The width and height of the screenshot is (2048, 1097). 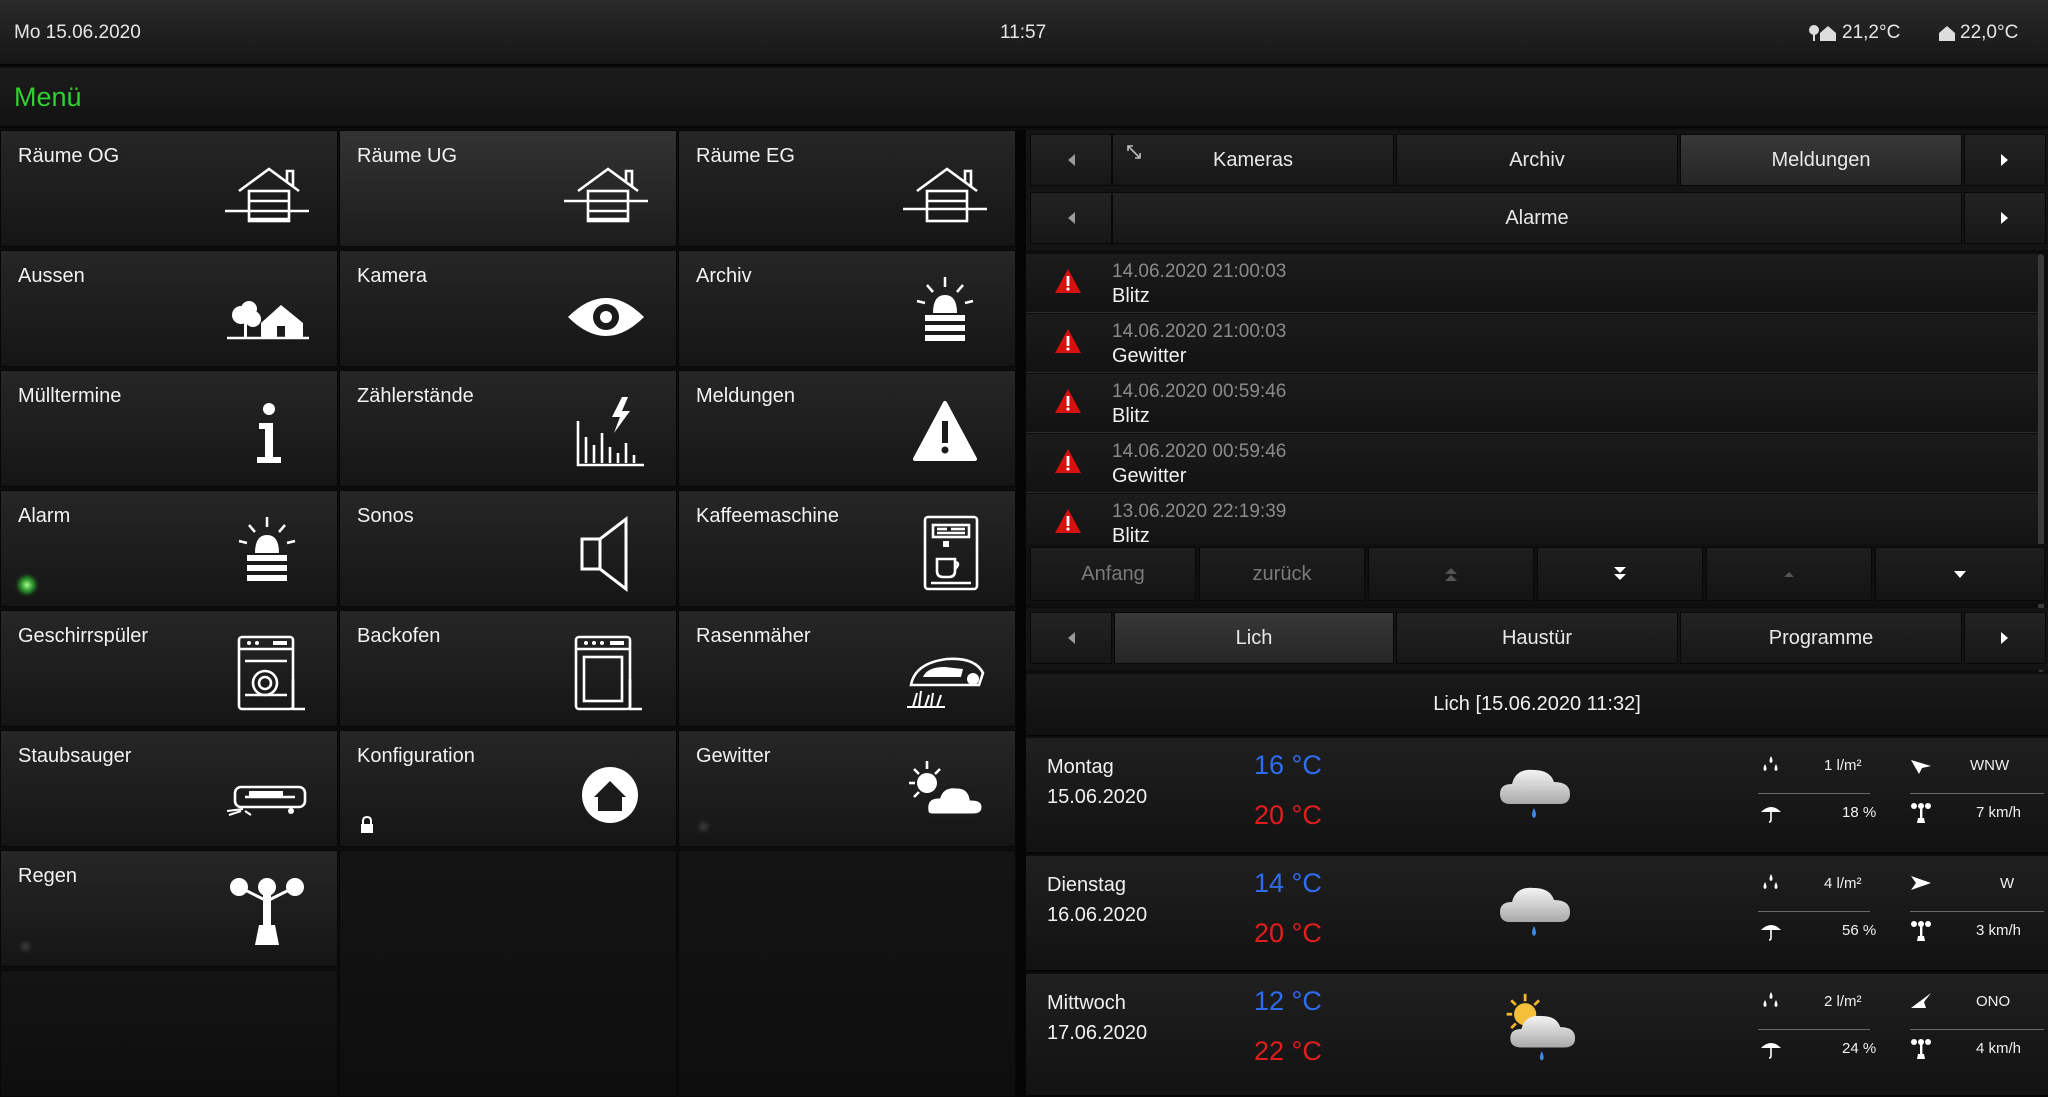 I want to click on chevron-left-icon, so click(x=1071, y=160).